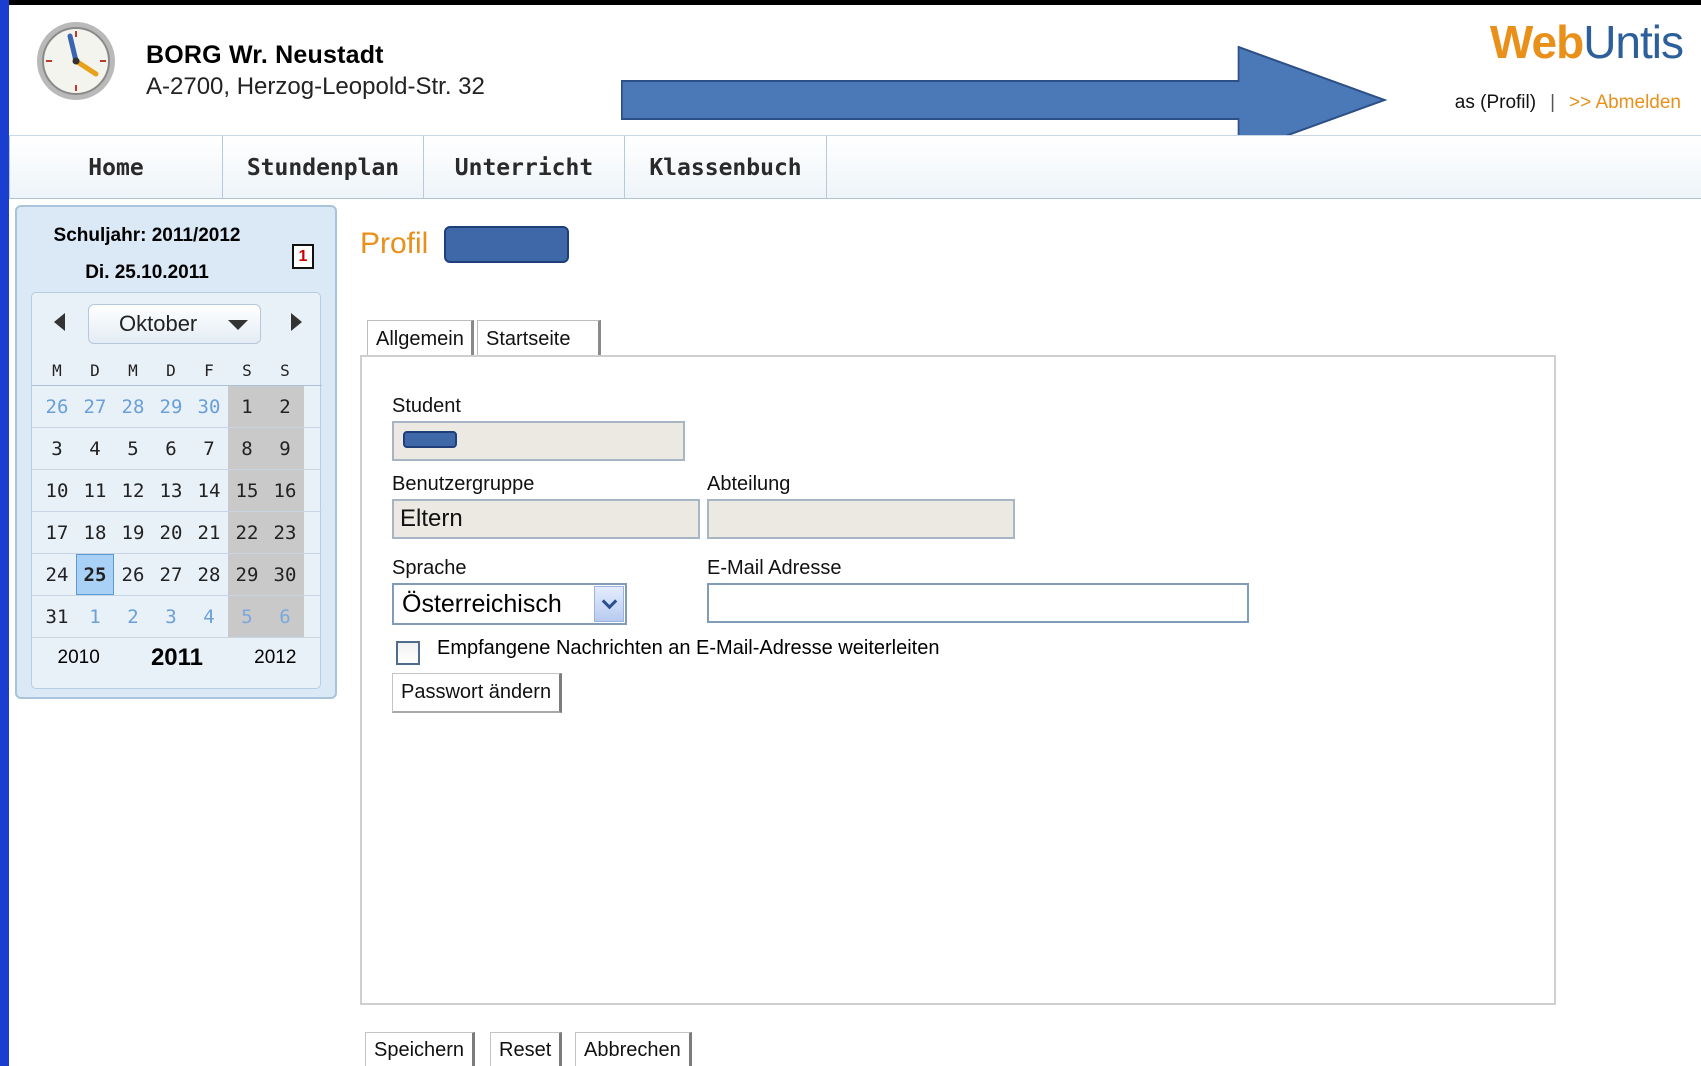  Describe the element at coordinates (147, 272) in the screenshot. I see `current-date: Di. 25.10.2011` at that location.